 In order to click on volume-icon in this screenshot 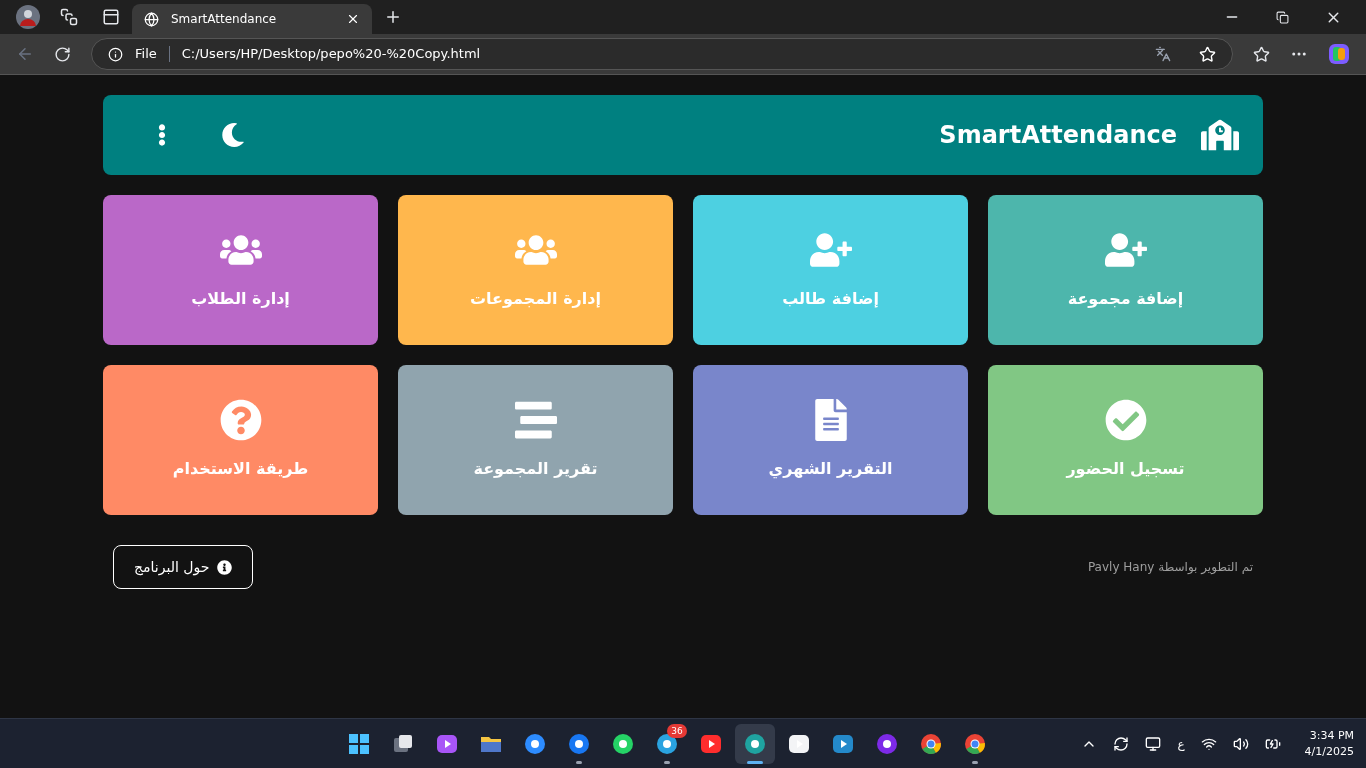, I will do `click(1240, 743)`.